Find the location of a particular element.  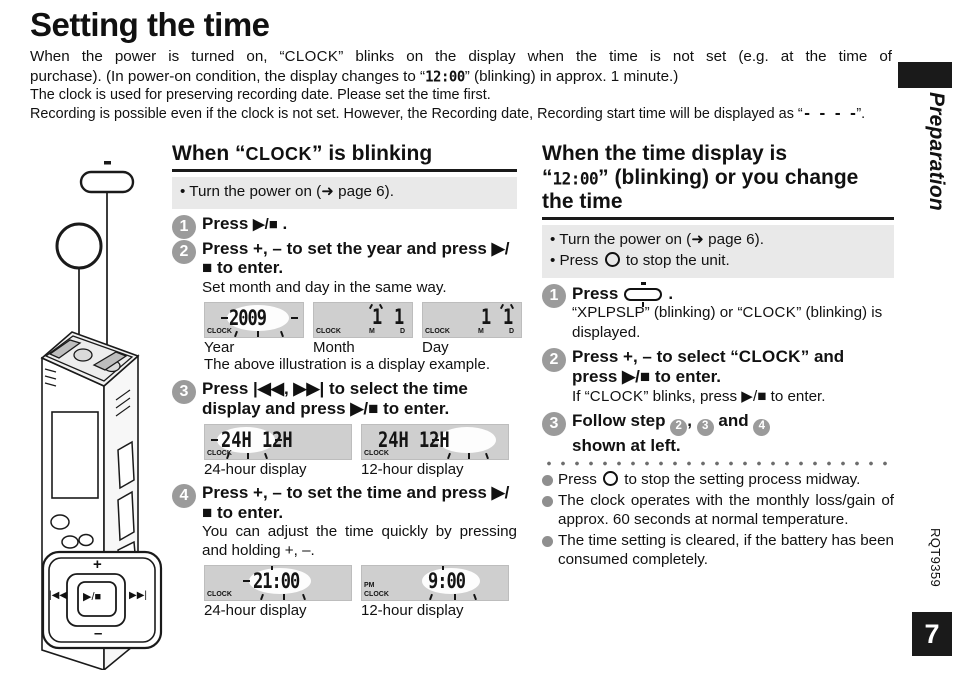

lcd-month-value: 1 is located at coordinates (377, 318).